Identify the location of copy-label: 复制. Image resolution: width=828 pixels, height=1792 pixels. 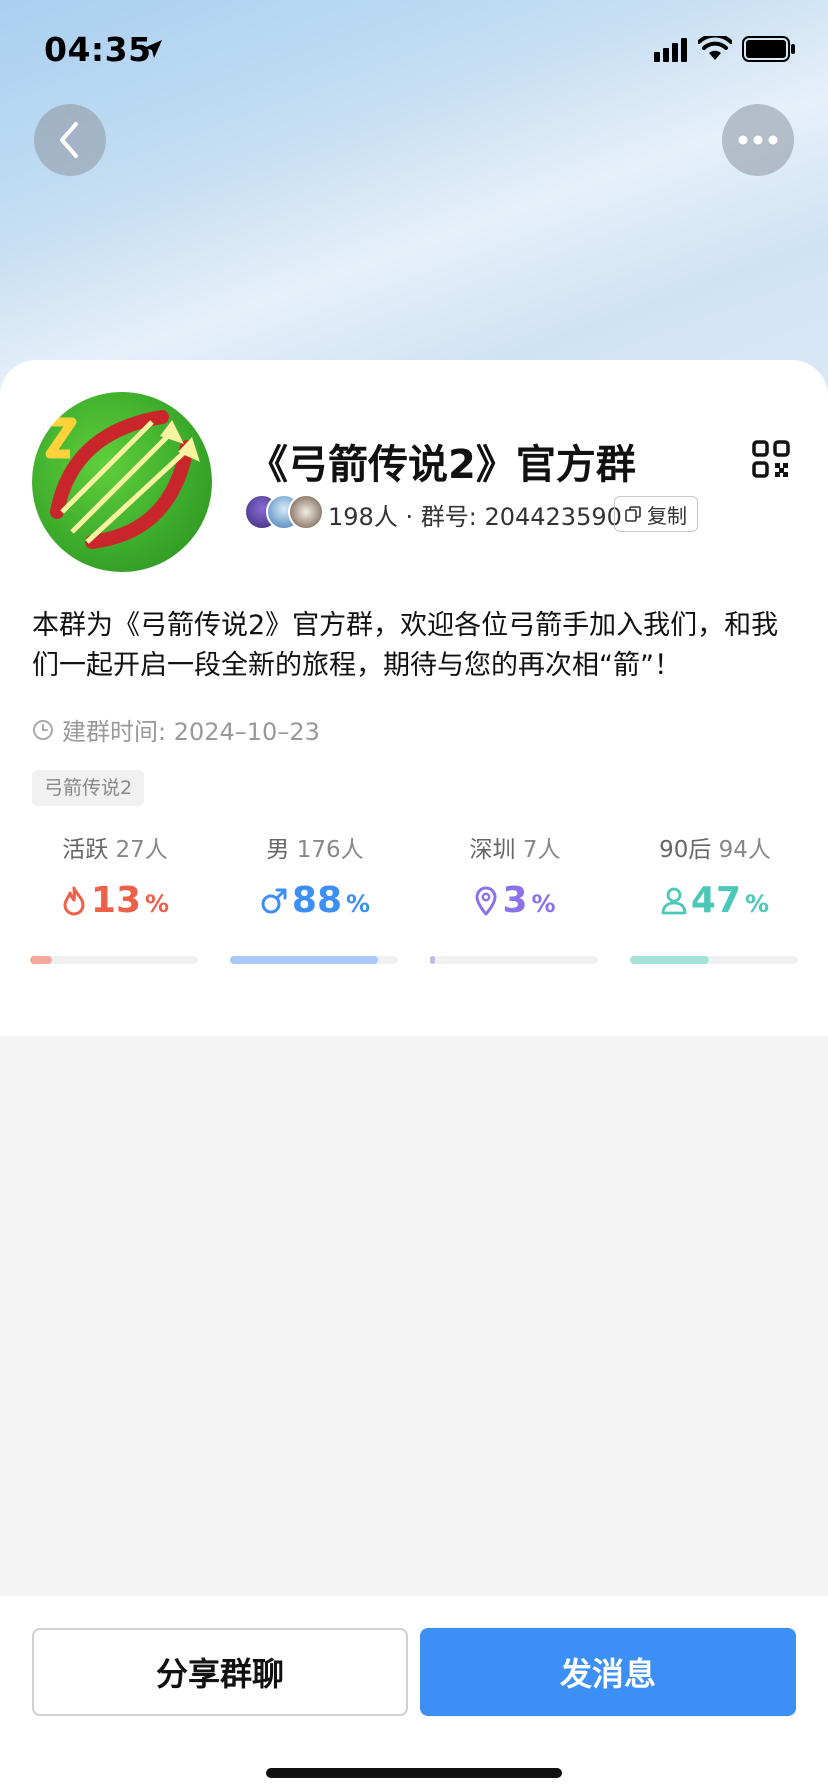
(667, 515).